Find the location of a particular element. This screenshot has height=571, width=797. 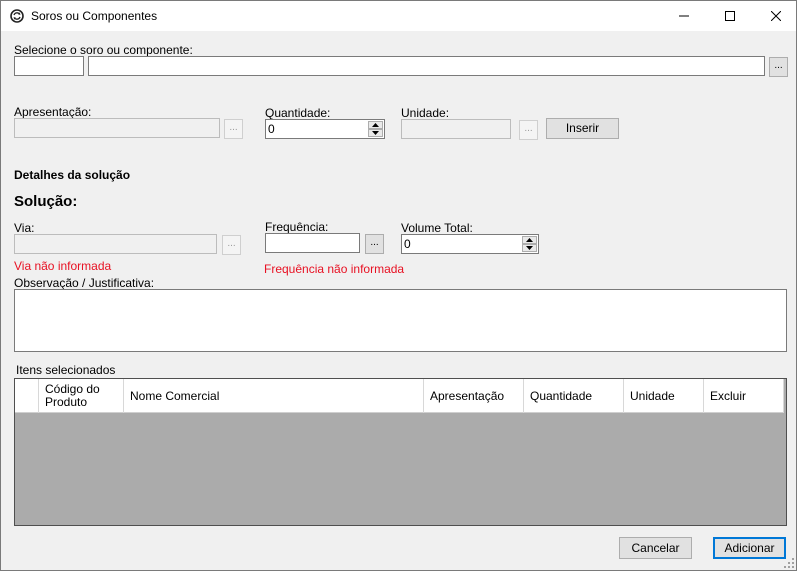

unidade-input is located at coordinates (456, 129).